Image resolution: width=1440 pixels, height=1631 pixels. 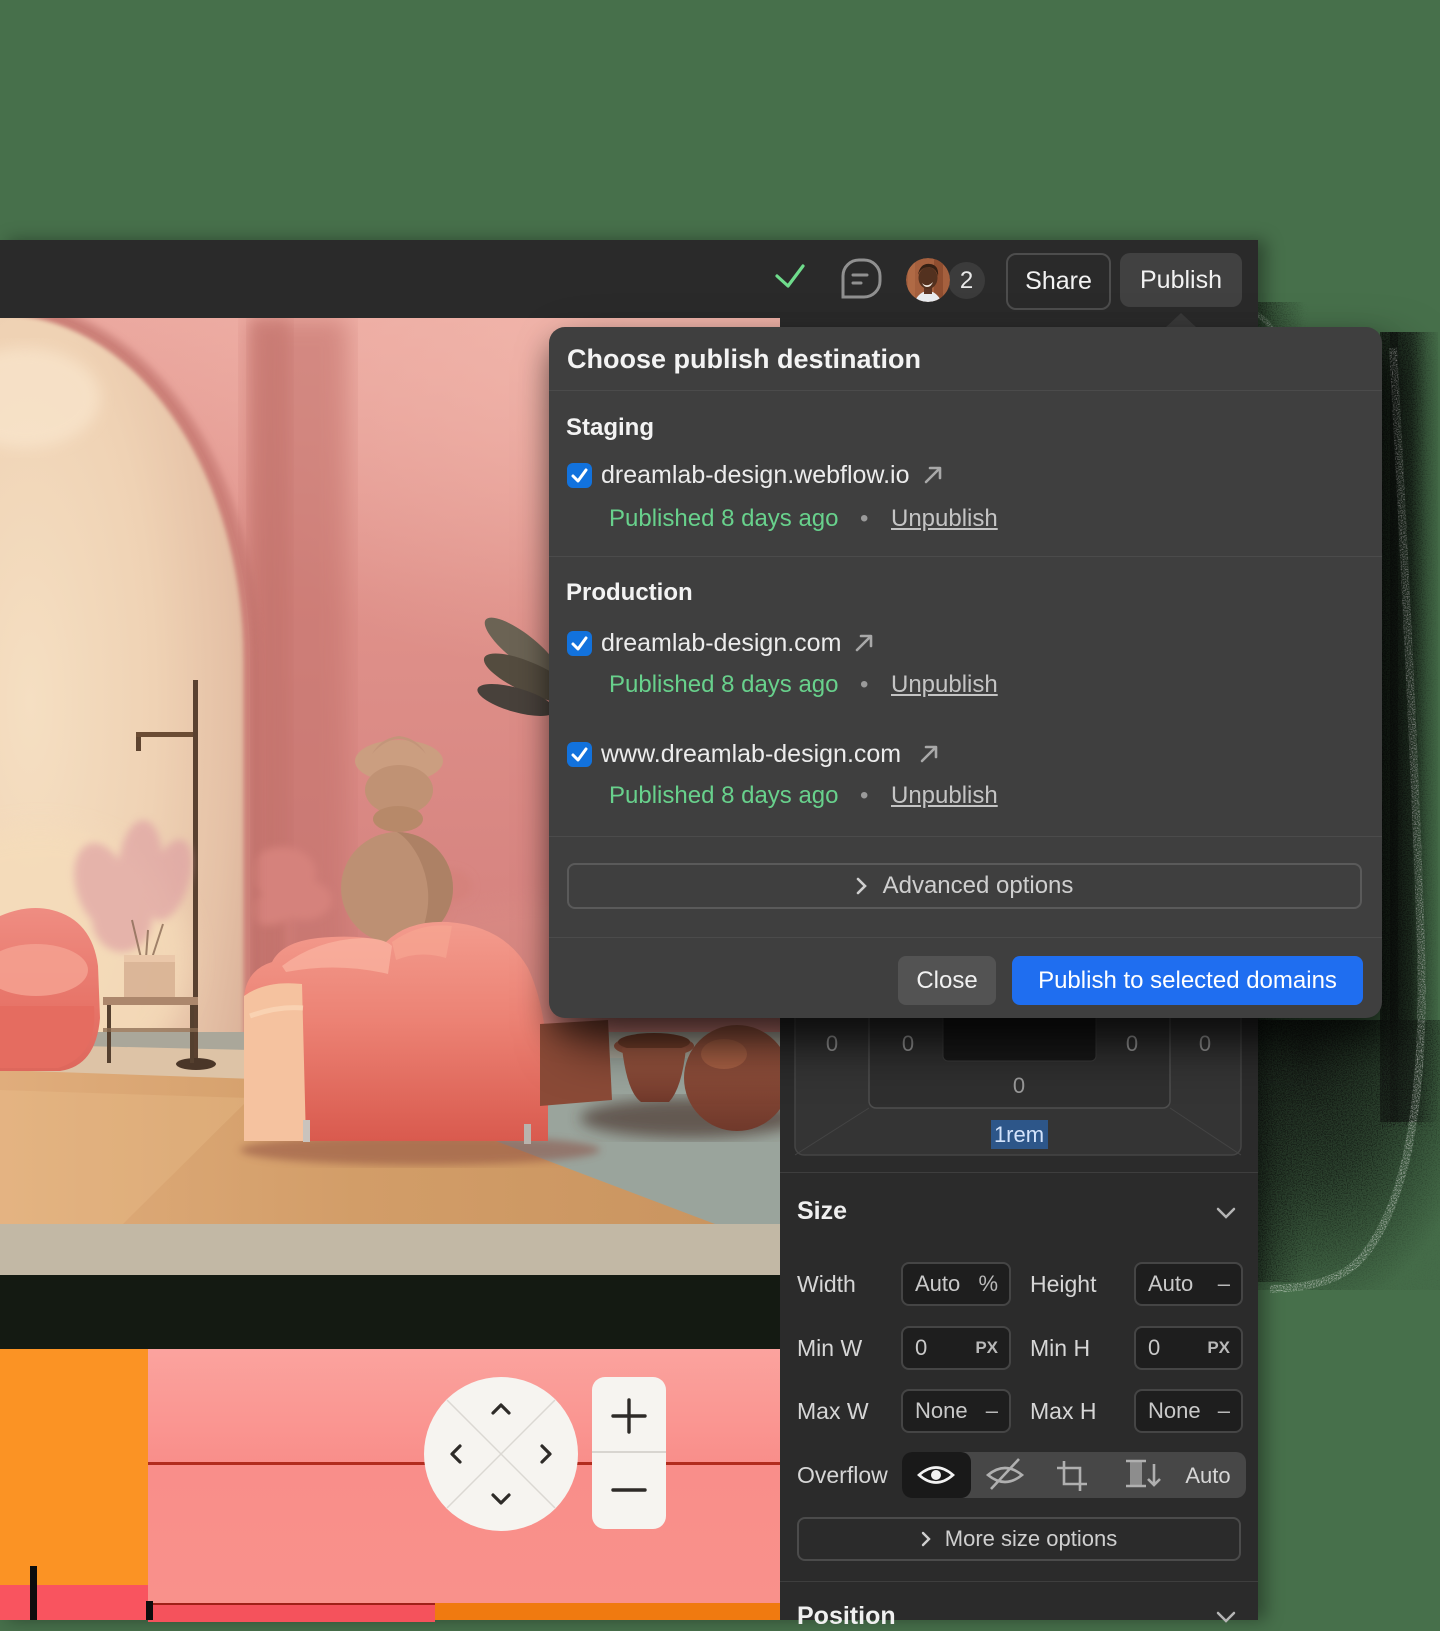 What do you see at coordinates (1207, 1475) in the screenshot?
I see `svg-text: Auto` at bounding box center [1207, 1475].